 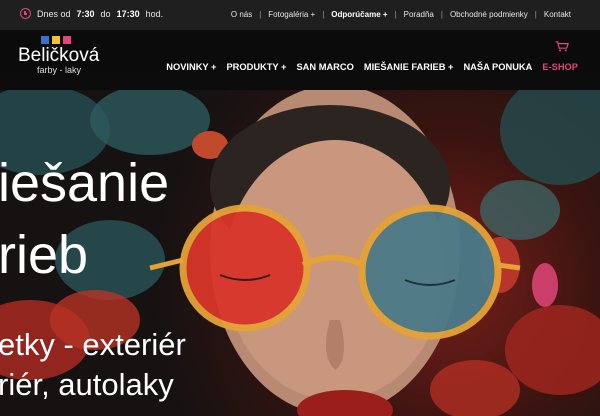 I want to click on hero-subtitle-line2: riér, autolaky, so click(x=87, y=384).